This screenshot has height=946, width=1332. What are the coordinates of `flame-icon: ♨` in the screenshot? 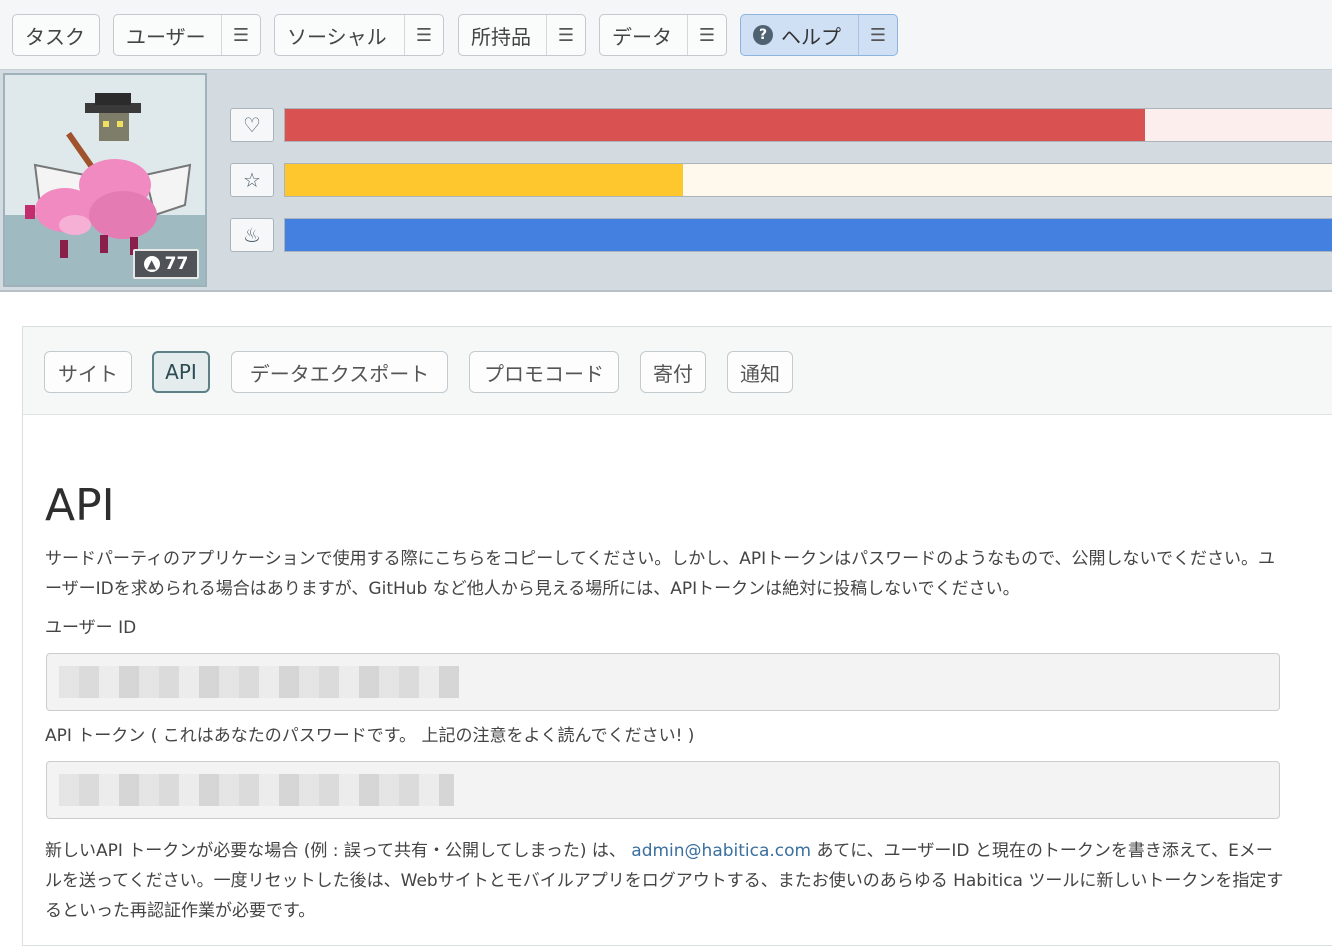 It's located at (252, 235).